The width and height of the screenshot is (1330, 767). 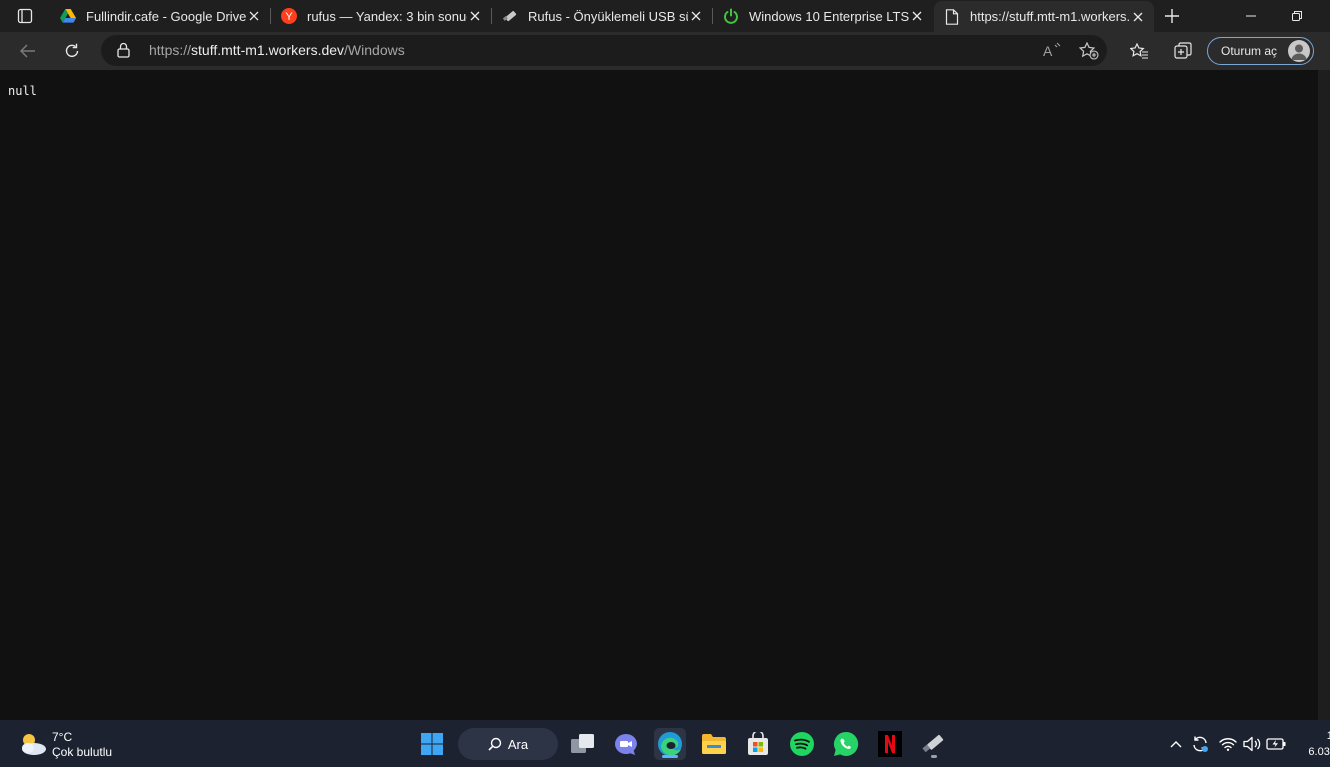 I want to click on plus-icon, so click(x=1172, y=16).